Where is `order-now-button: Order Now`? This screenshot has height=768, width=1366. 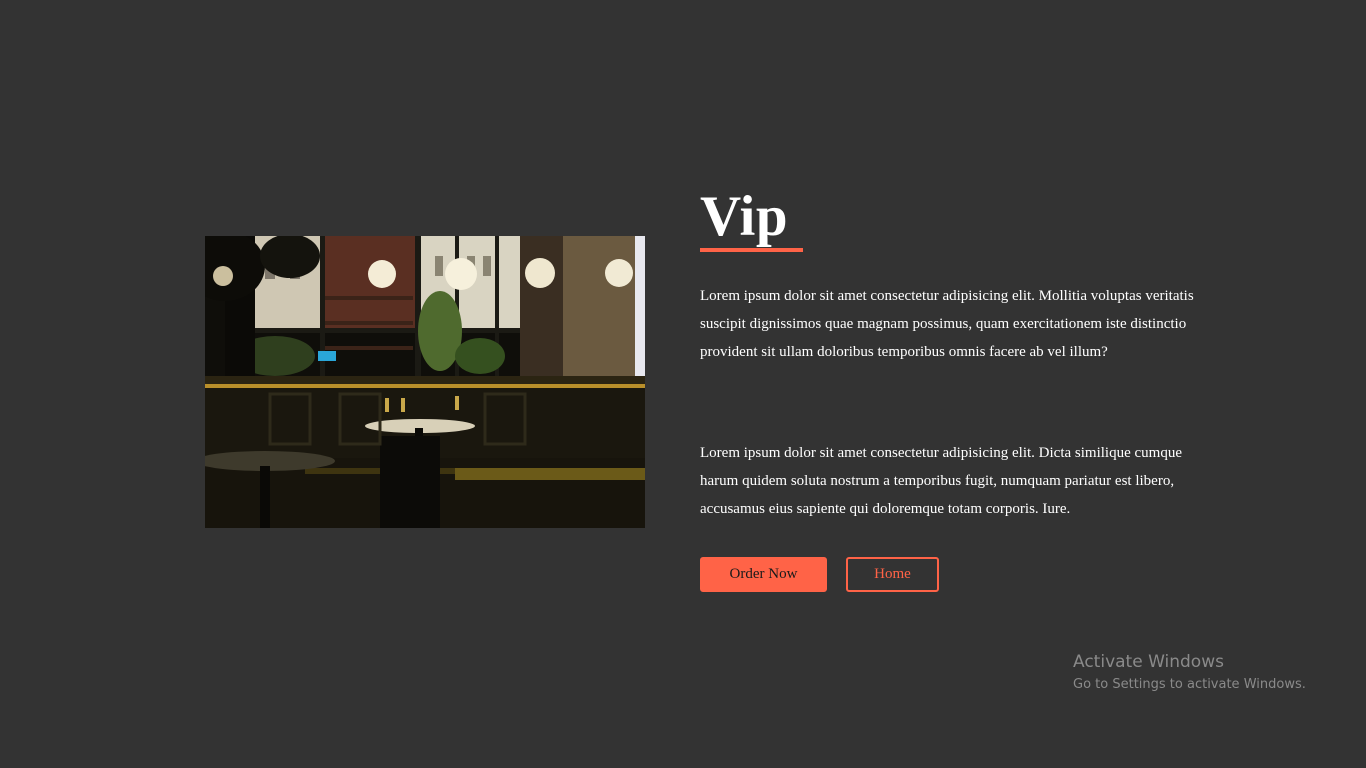 order-now-button: Order Now is located at coordinates (763, 574).